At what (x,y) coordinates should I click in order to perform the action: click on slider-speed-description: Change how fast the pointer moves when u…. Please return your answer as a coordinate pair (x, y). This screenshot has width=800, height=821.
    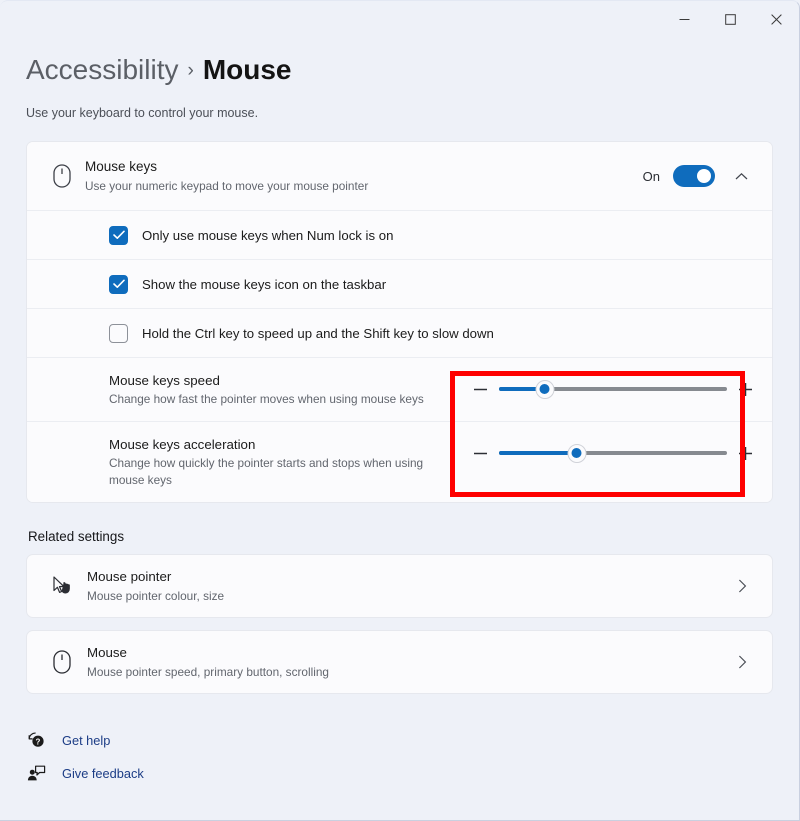
    Looking at the image, I should click on (266, 399).